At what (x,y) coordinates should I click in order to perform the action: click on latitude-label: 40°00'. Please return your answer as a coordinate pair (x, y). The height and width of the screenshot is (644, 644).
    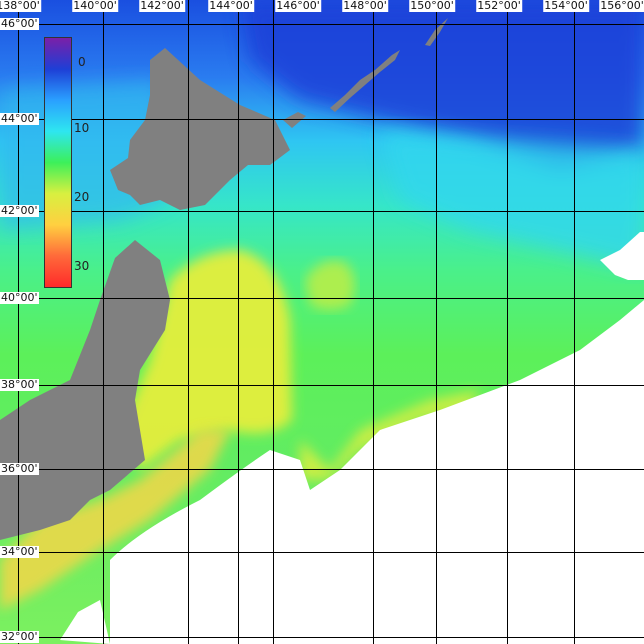
    Looking at the image, I should click on (19, 297).